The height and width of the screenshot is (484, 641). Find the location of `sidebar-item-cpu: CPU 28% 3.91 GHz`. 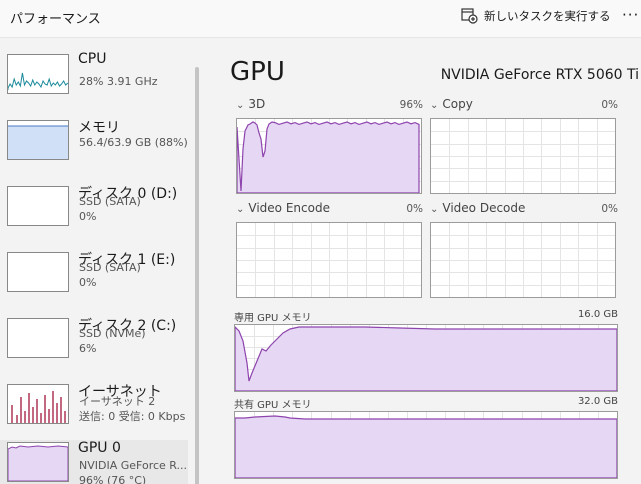

sidebar-item-cpu: CPU 28% 3.91 GHz is located at coordinates (94, 80).